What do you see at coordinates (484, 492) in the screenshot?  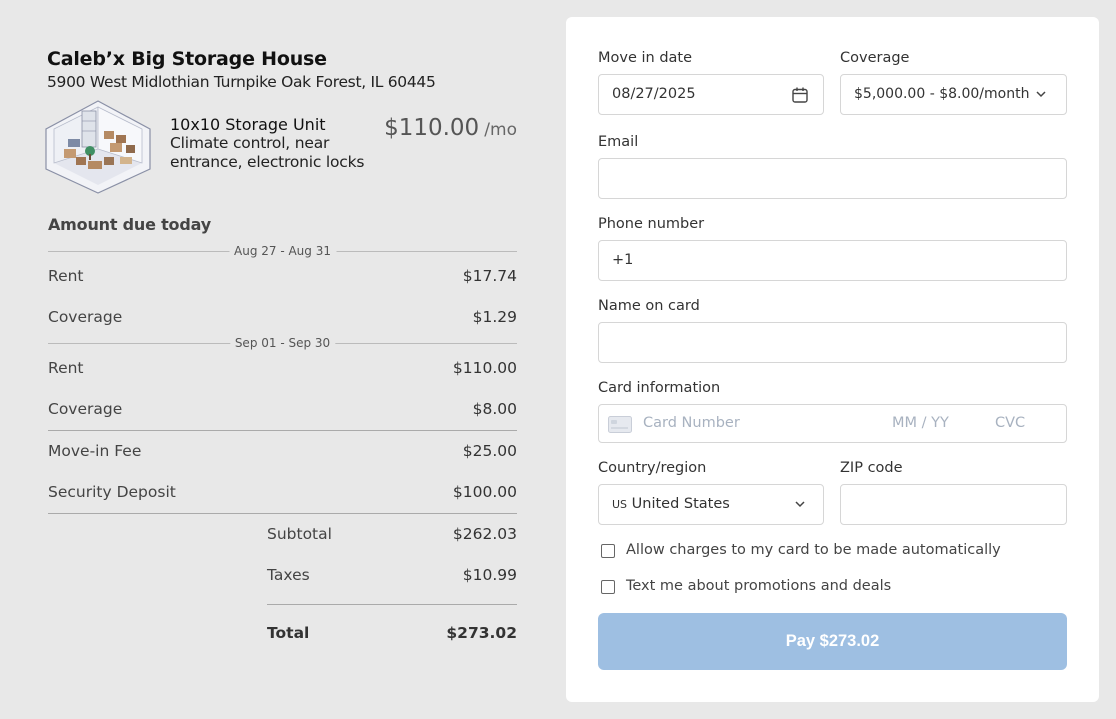 I see `fee-value: $100.00` at bounding box center [484, 492].